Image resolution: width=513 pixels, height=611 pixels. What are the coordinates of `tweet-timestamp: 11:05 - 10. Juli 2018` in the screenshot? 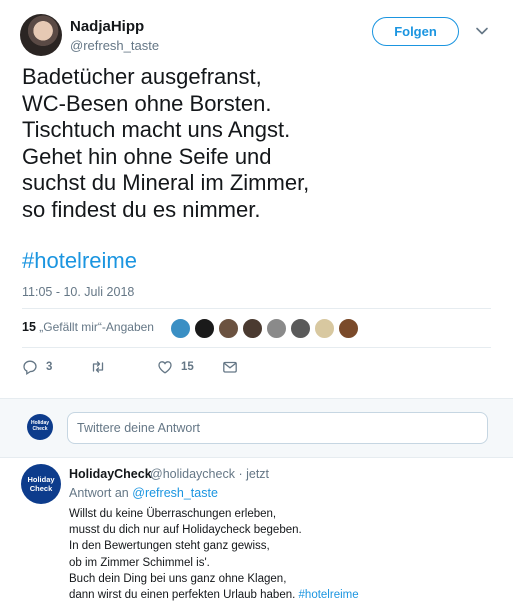 It's located at (78, 292).